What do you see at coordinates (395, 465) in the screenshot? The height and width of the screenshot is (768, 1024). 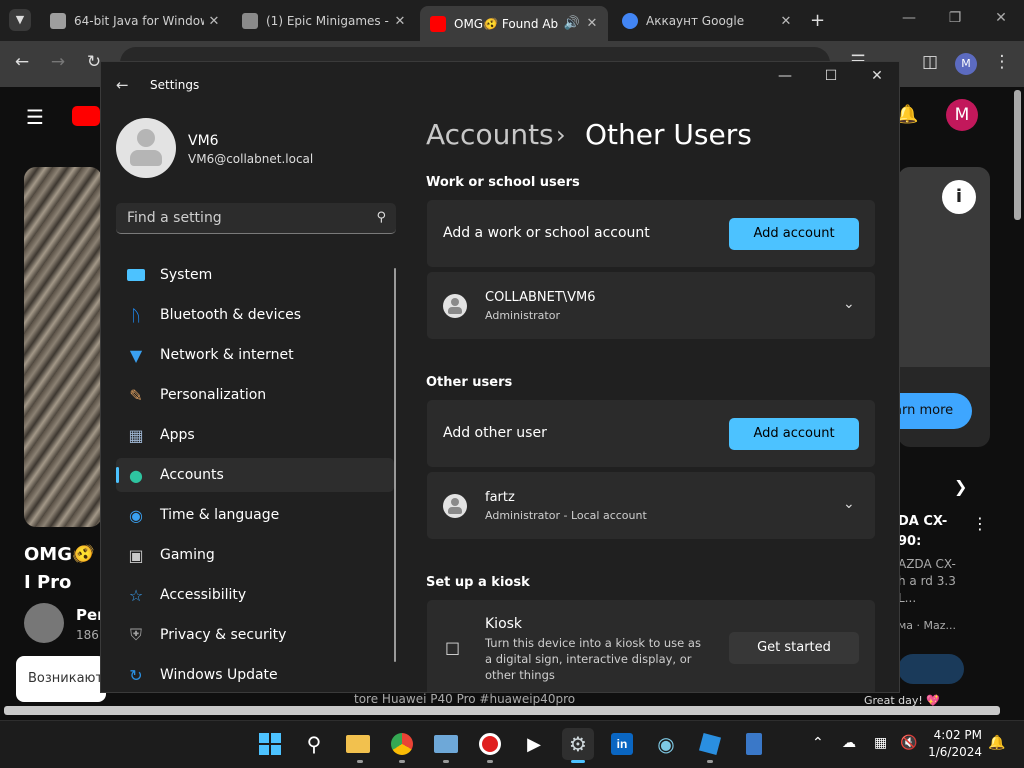 I see `nav-scrollbar` at bounding box center [395, 465].